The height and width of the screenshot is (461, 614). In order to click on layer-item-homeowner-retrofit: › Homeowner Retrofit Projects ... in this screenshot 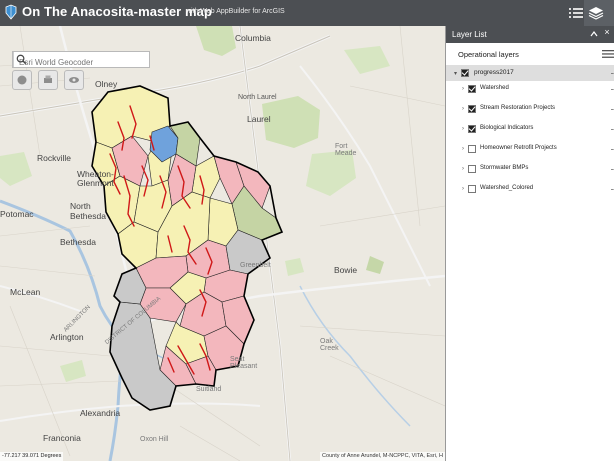, I will do `click(530, 151)`.